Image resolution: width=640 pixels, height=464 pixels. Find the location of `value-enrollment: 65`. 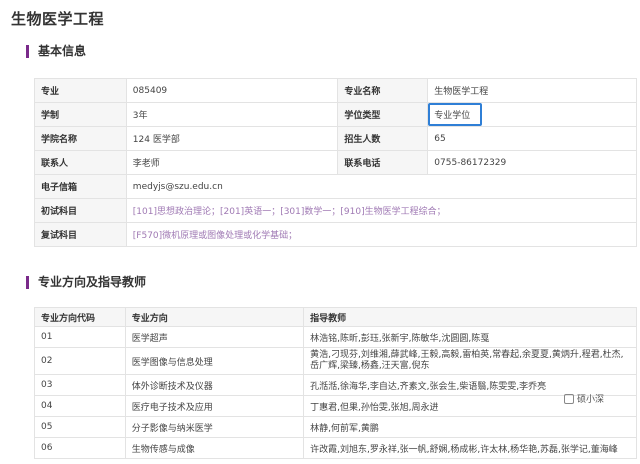

value-enrollment: 65 is located at coordinates (532, 138).